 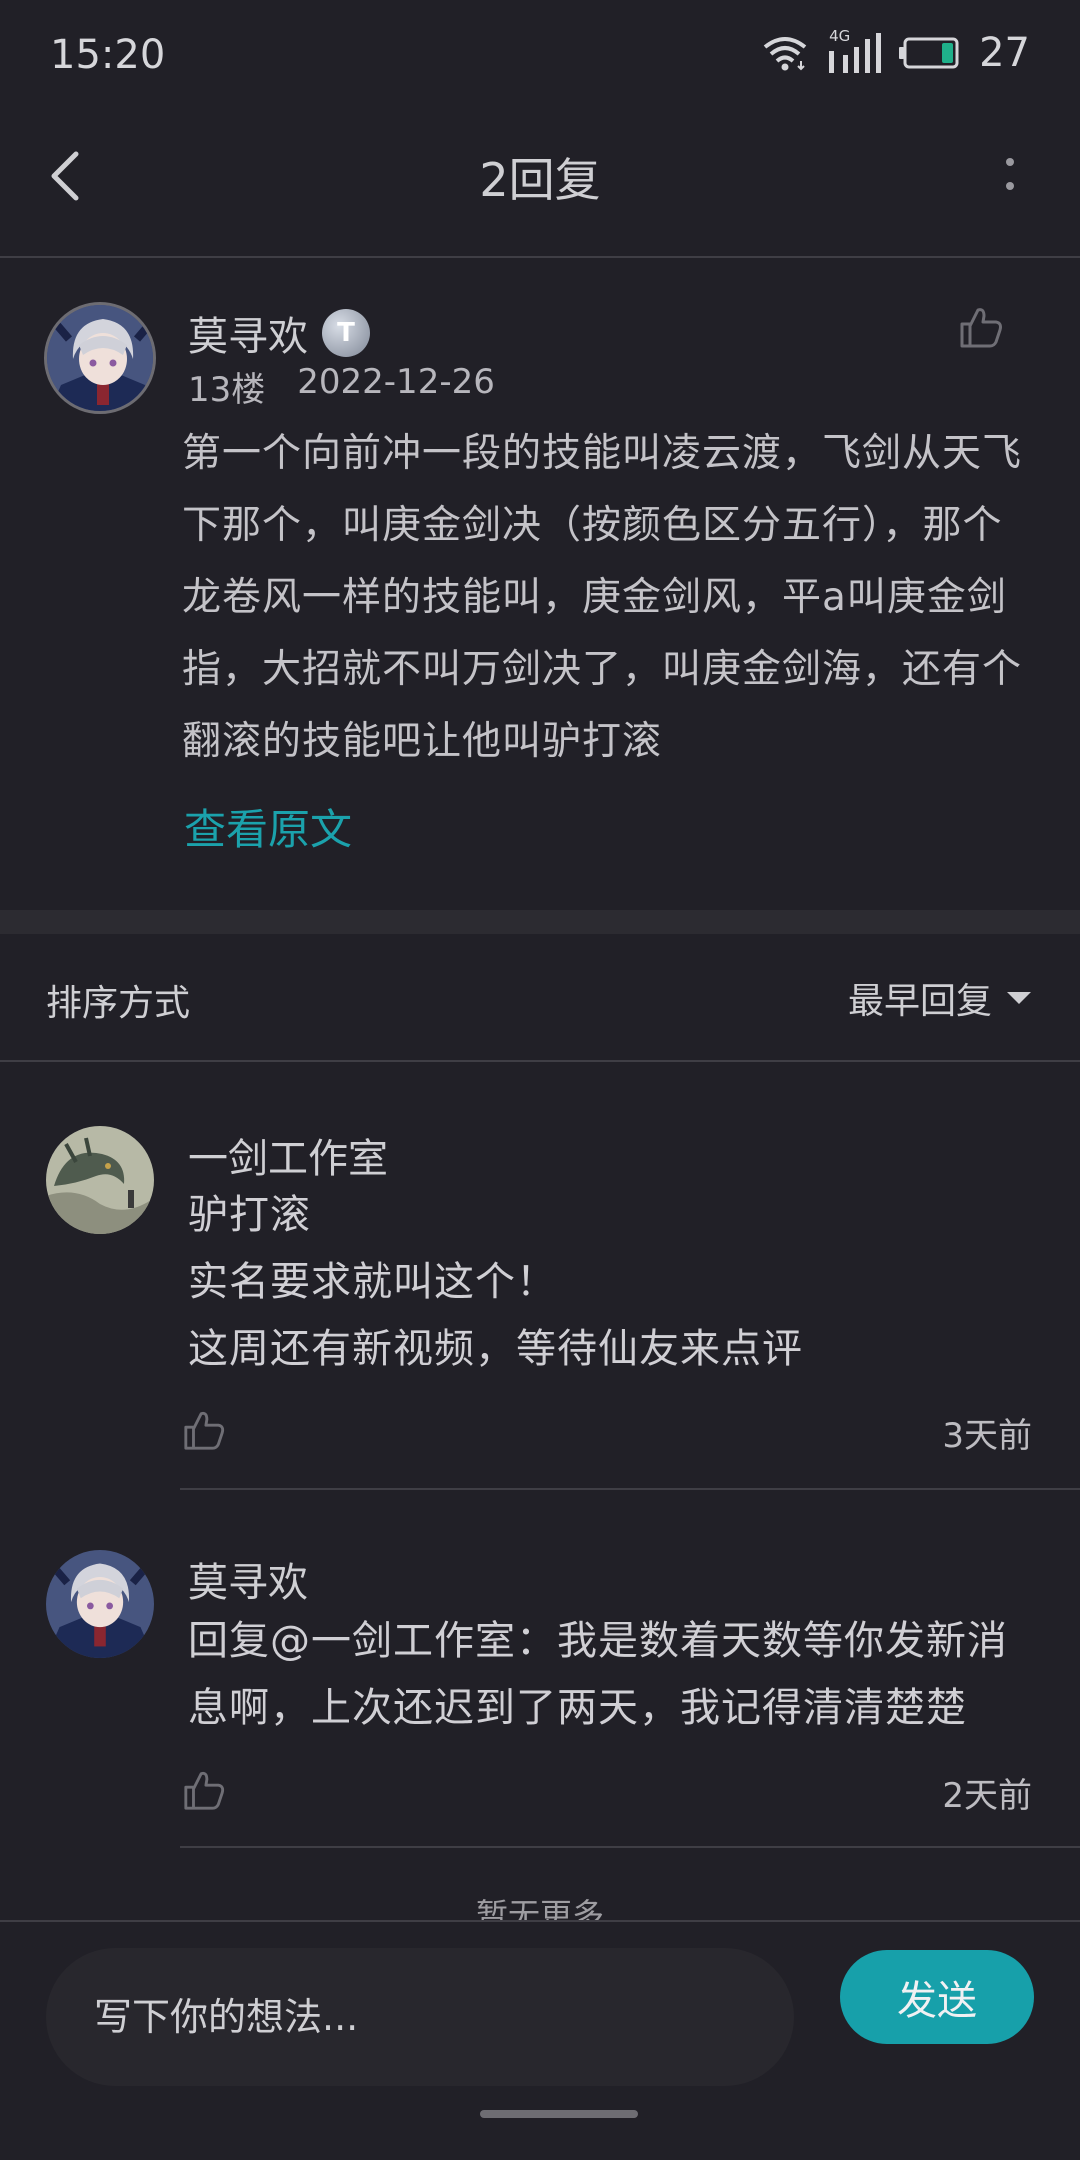 What do you see at coordinates (288, 1155) in the screenshot?
I see `reply-author-name: 一剑工作室` at bounding box center [288, 1155].